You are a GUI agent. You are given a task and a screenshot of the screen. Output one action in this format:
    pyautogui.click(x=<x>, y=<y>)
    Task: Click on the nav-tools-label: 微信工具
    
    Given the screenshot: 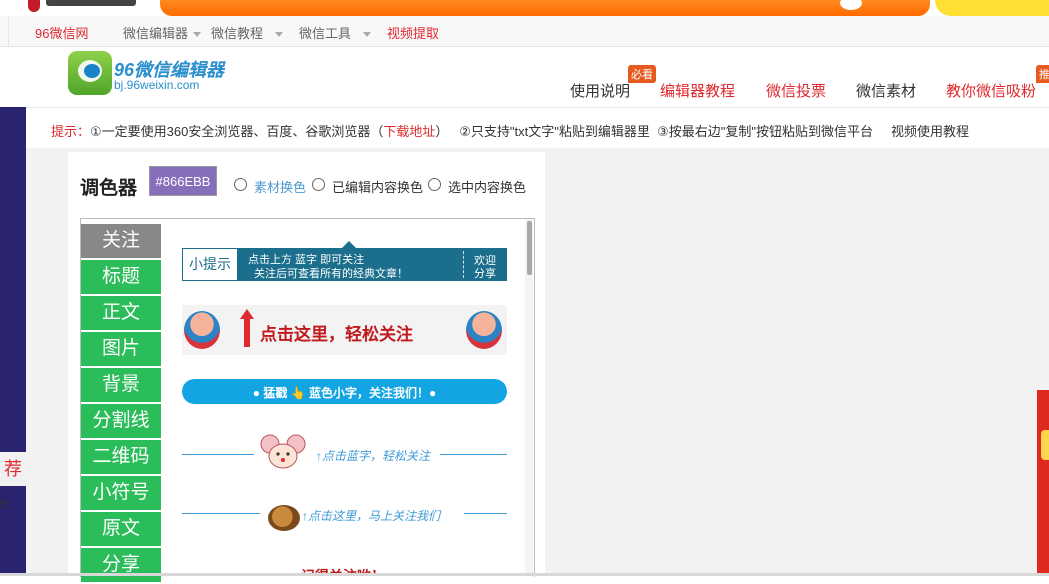 What is the action you would take?
    pyautogui.click(x=325, y=33)
    